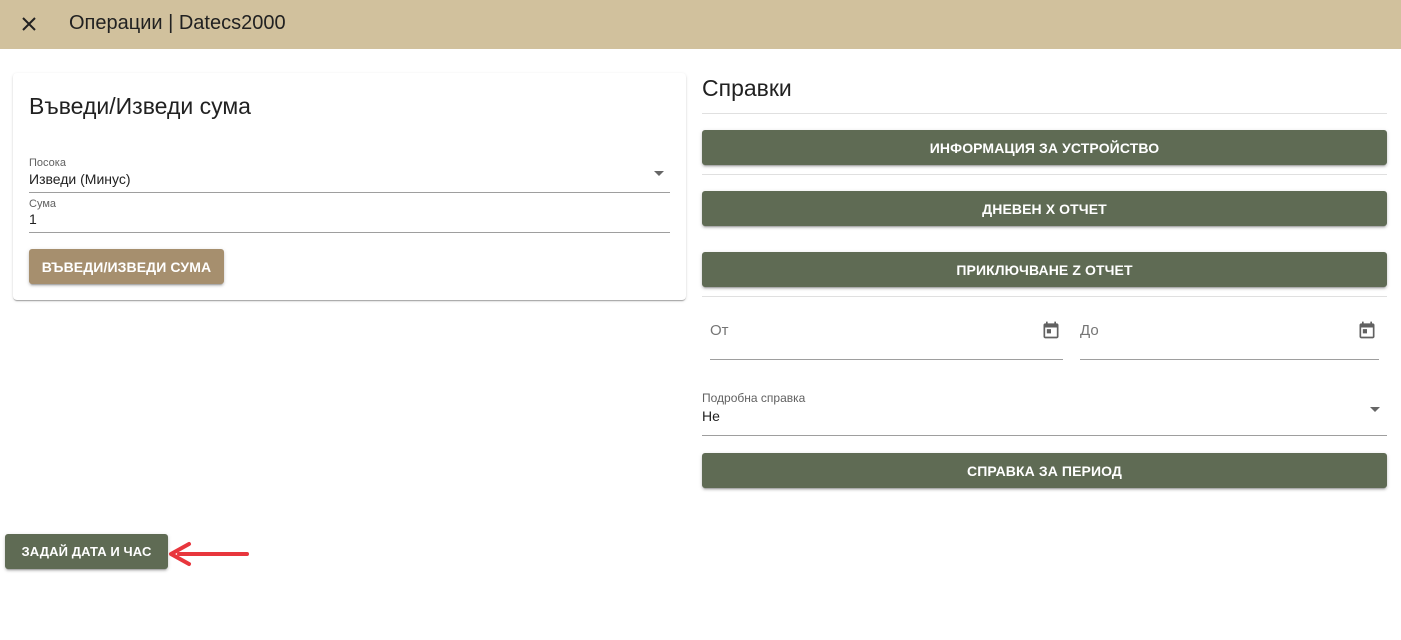 This screenshot has height=640, width=1401. Describe the element at coordinates (711, 416) in the screenshot. I see `detailed-report-value: Не` at that location.